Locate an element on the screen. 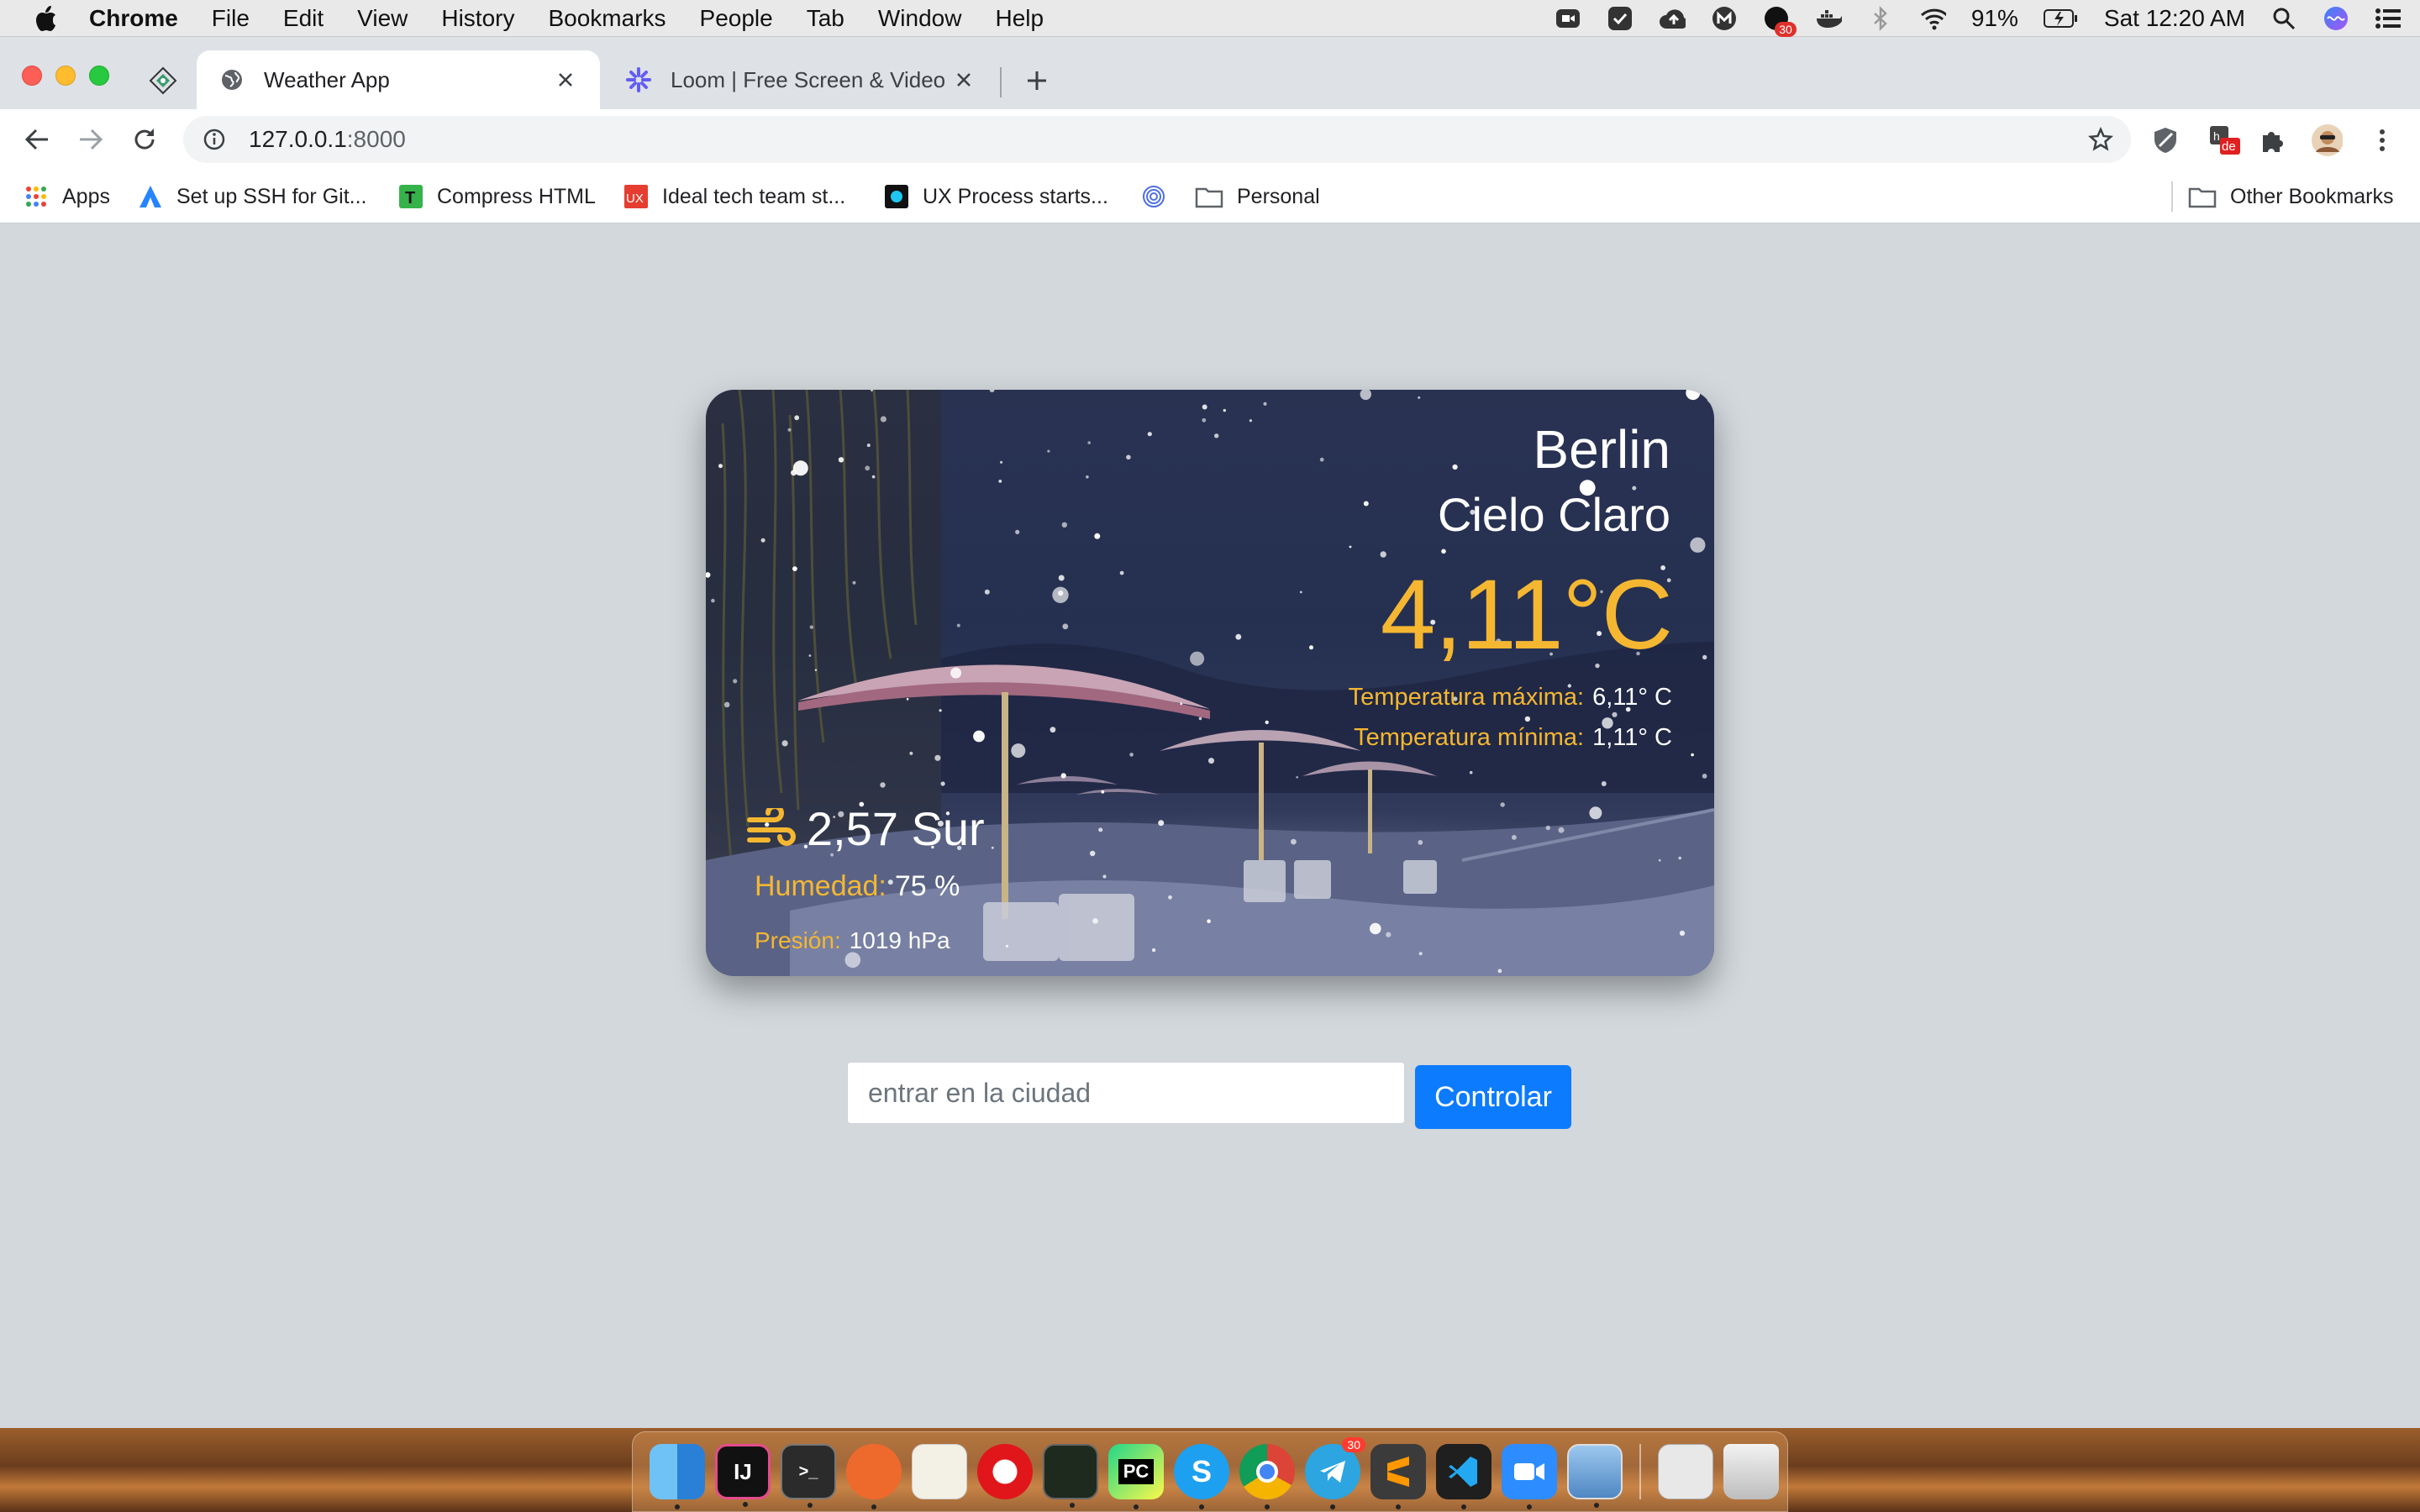 The height and width of the screenshot is (1512, 2420). bookmark-apps: Apps is located at coordinates (67, 196).